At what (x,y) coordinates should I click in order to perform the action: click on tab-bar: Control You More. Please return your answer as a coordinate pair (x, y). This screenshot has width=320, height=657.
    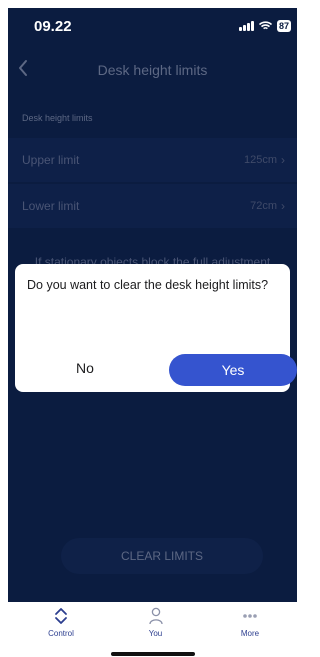
    Looking at the image, I should click on (152, 627).